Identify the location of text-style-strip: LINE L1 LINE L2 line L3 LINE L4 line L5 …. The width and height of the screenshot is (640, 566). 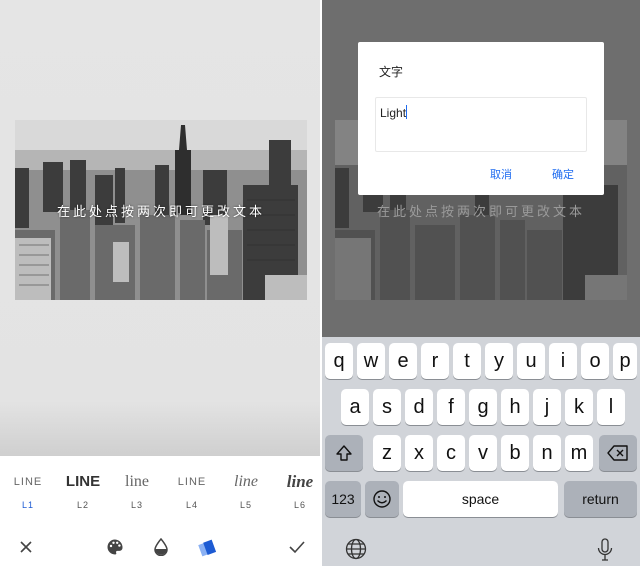
(160, 491).